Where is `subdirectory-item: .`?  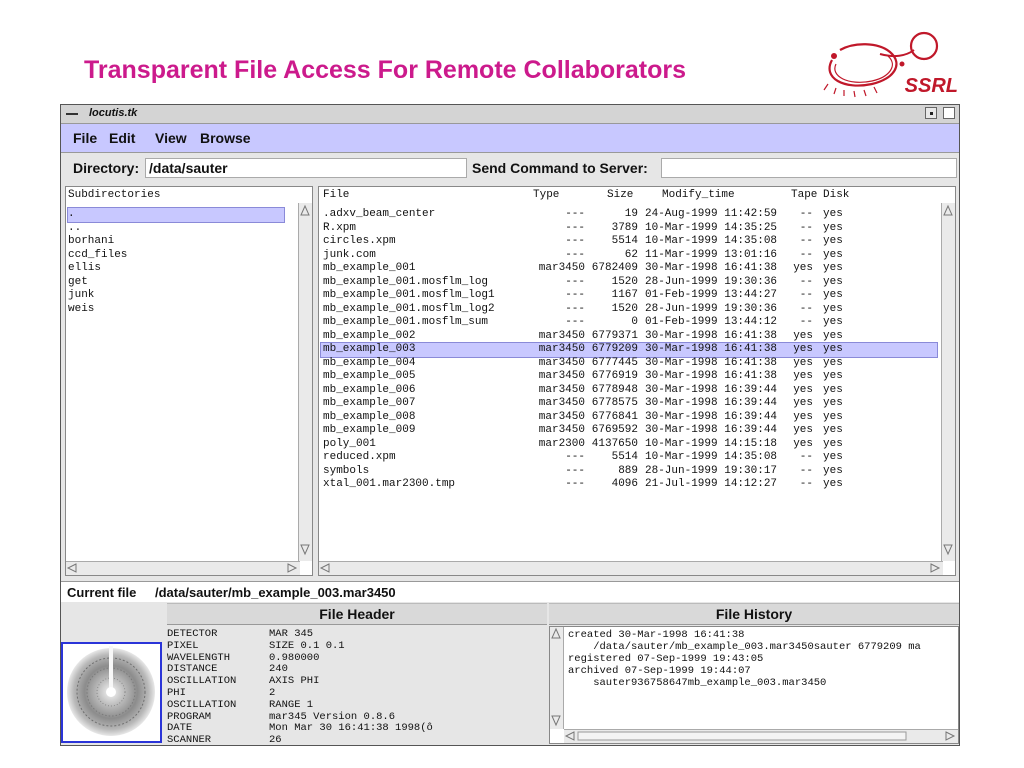 subdirectory-item: . is located at coordinates (176, 215).